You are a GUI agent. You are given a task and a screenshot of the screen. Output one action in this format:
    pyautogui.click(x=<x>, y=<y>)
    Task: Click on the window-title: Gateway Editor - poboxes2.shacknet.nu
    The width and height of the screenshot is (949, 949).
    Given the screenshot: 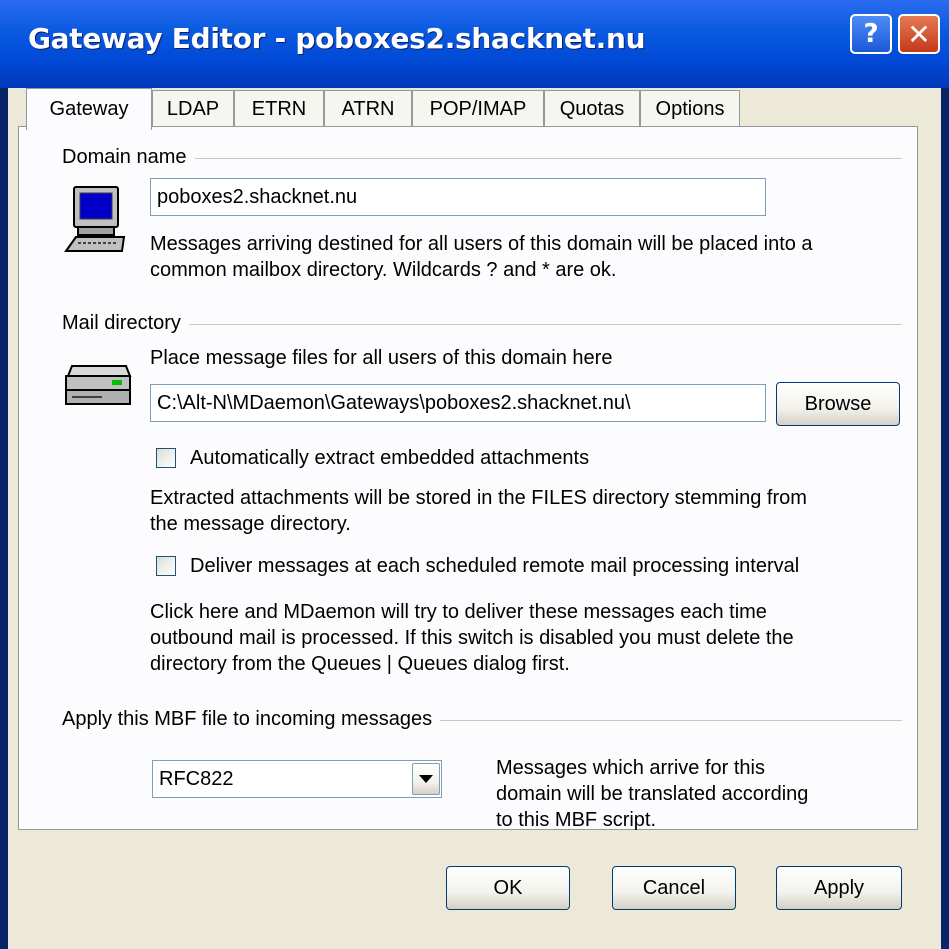 What is the action you would take?
    pyautogui.click(x=337, y=38)
    